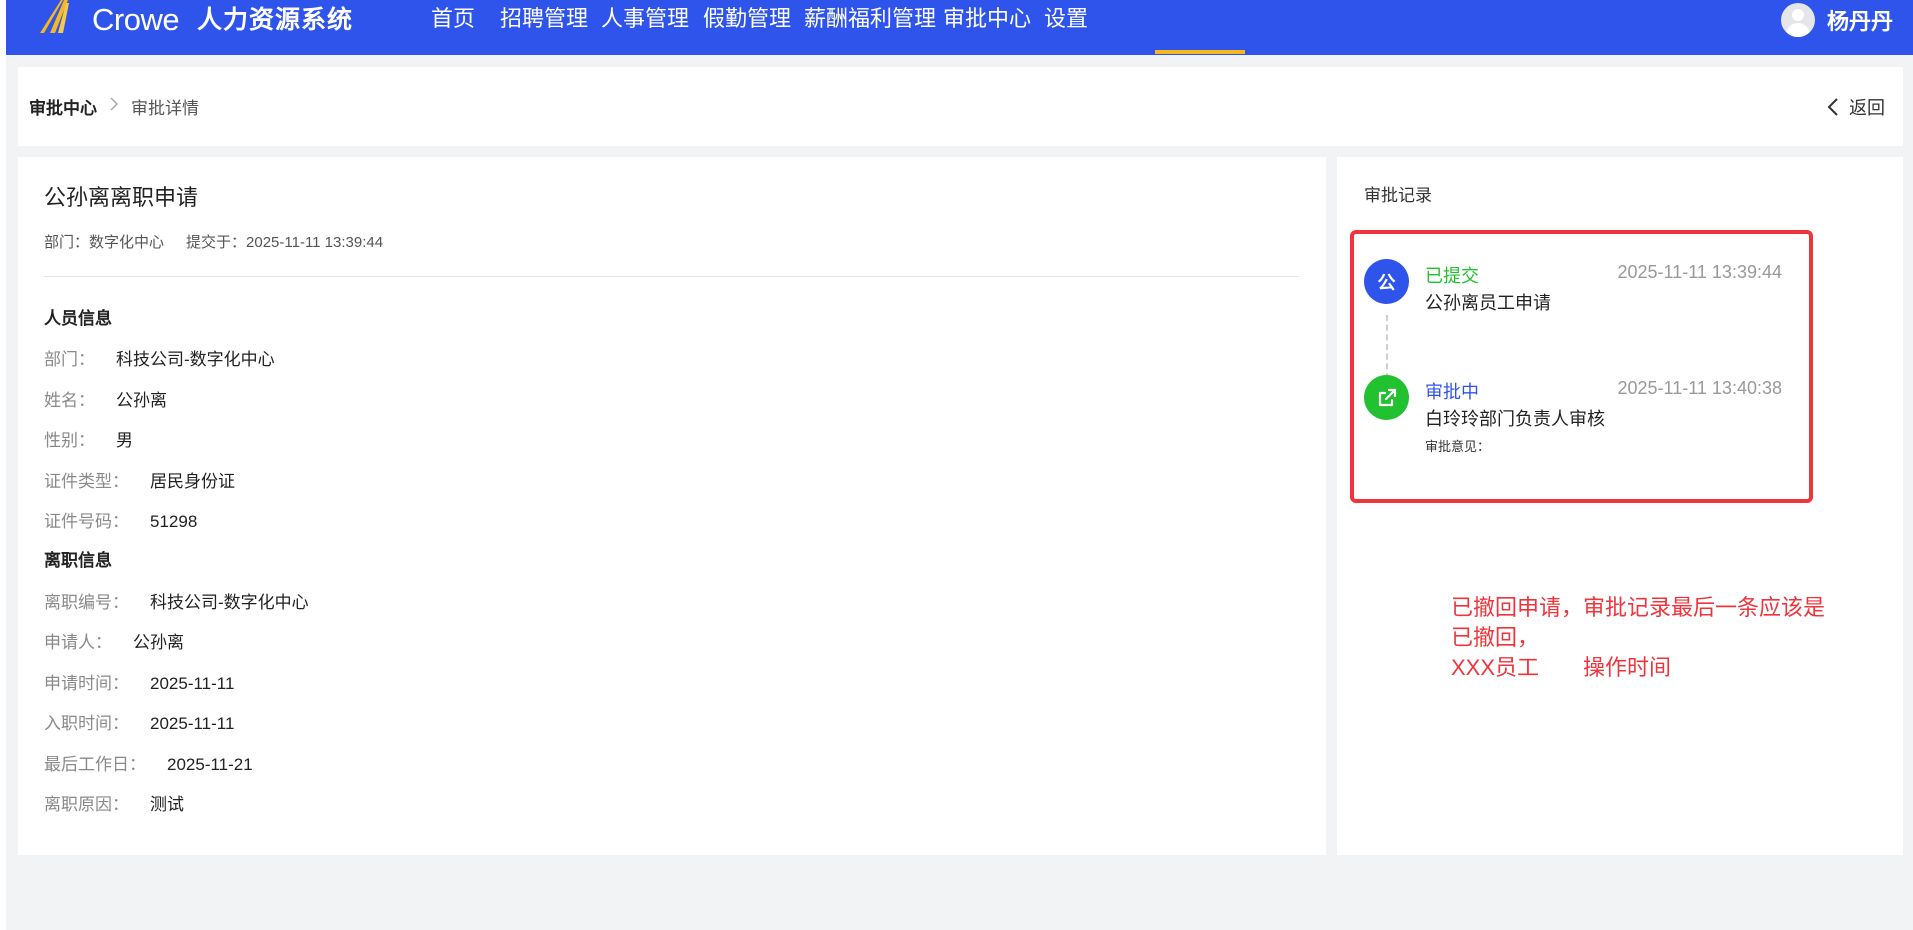 This screenshot has height=930, width=1913. I want to click on chevron-right-icon, so click(114, 106).